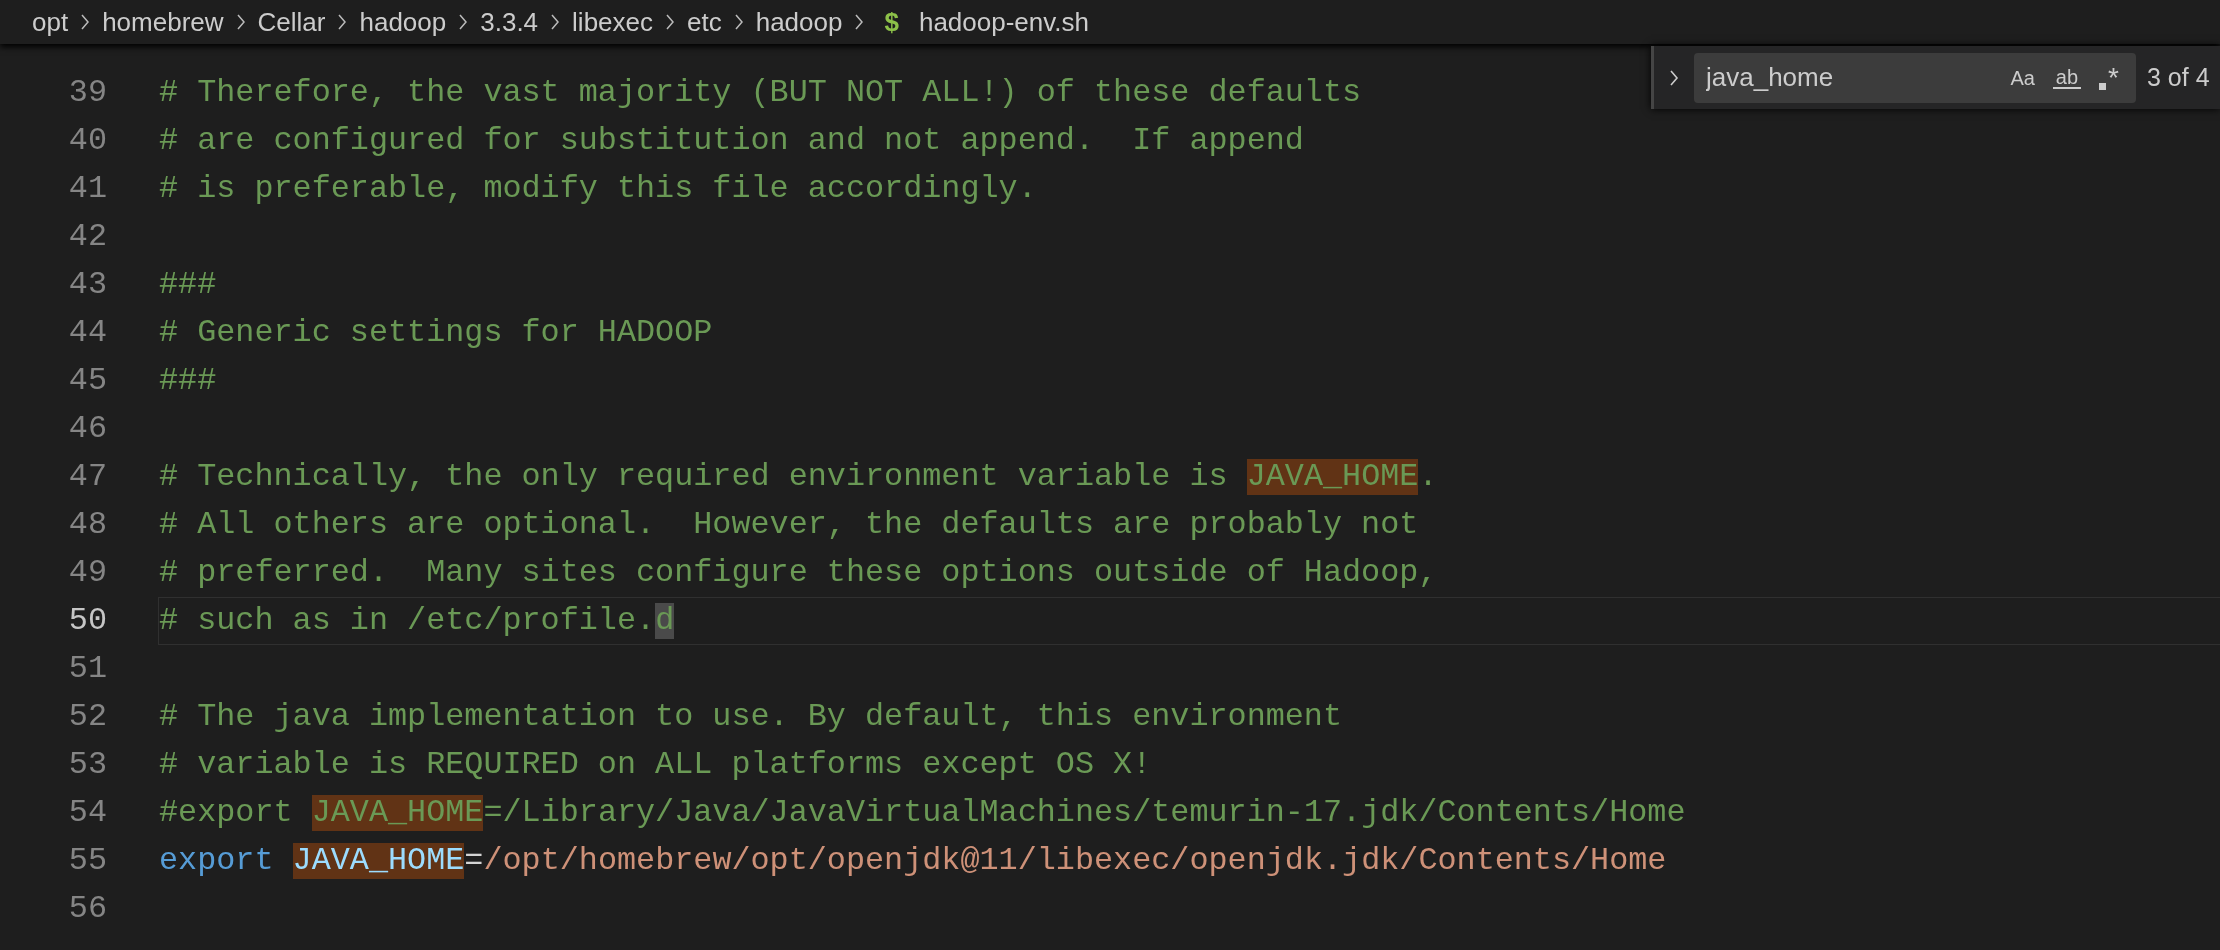 The width and height of the screenshot is (2220, 950). Describe the element at coordinates (87, 429) in the screenshot. I see `line-number: 46` at that location.